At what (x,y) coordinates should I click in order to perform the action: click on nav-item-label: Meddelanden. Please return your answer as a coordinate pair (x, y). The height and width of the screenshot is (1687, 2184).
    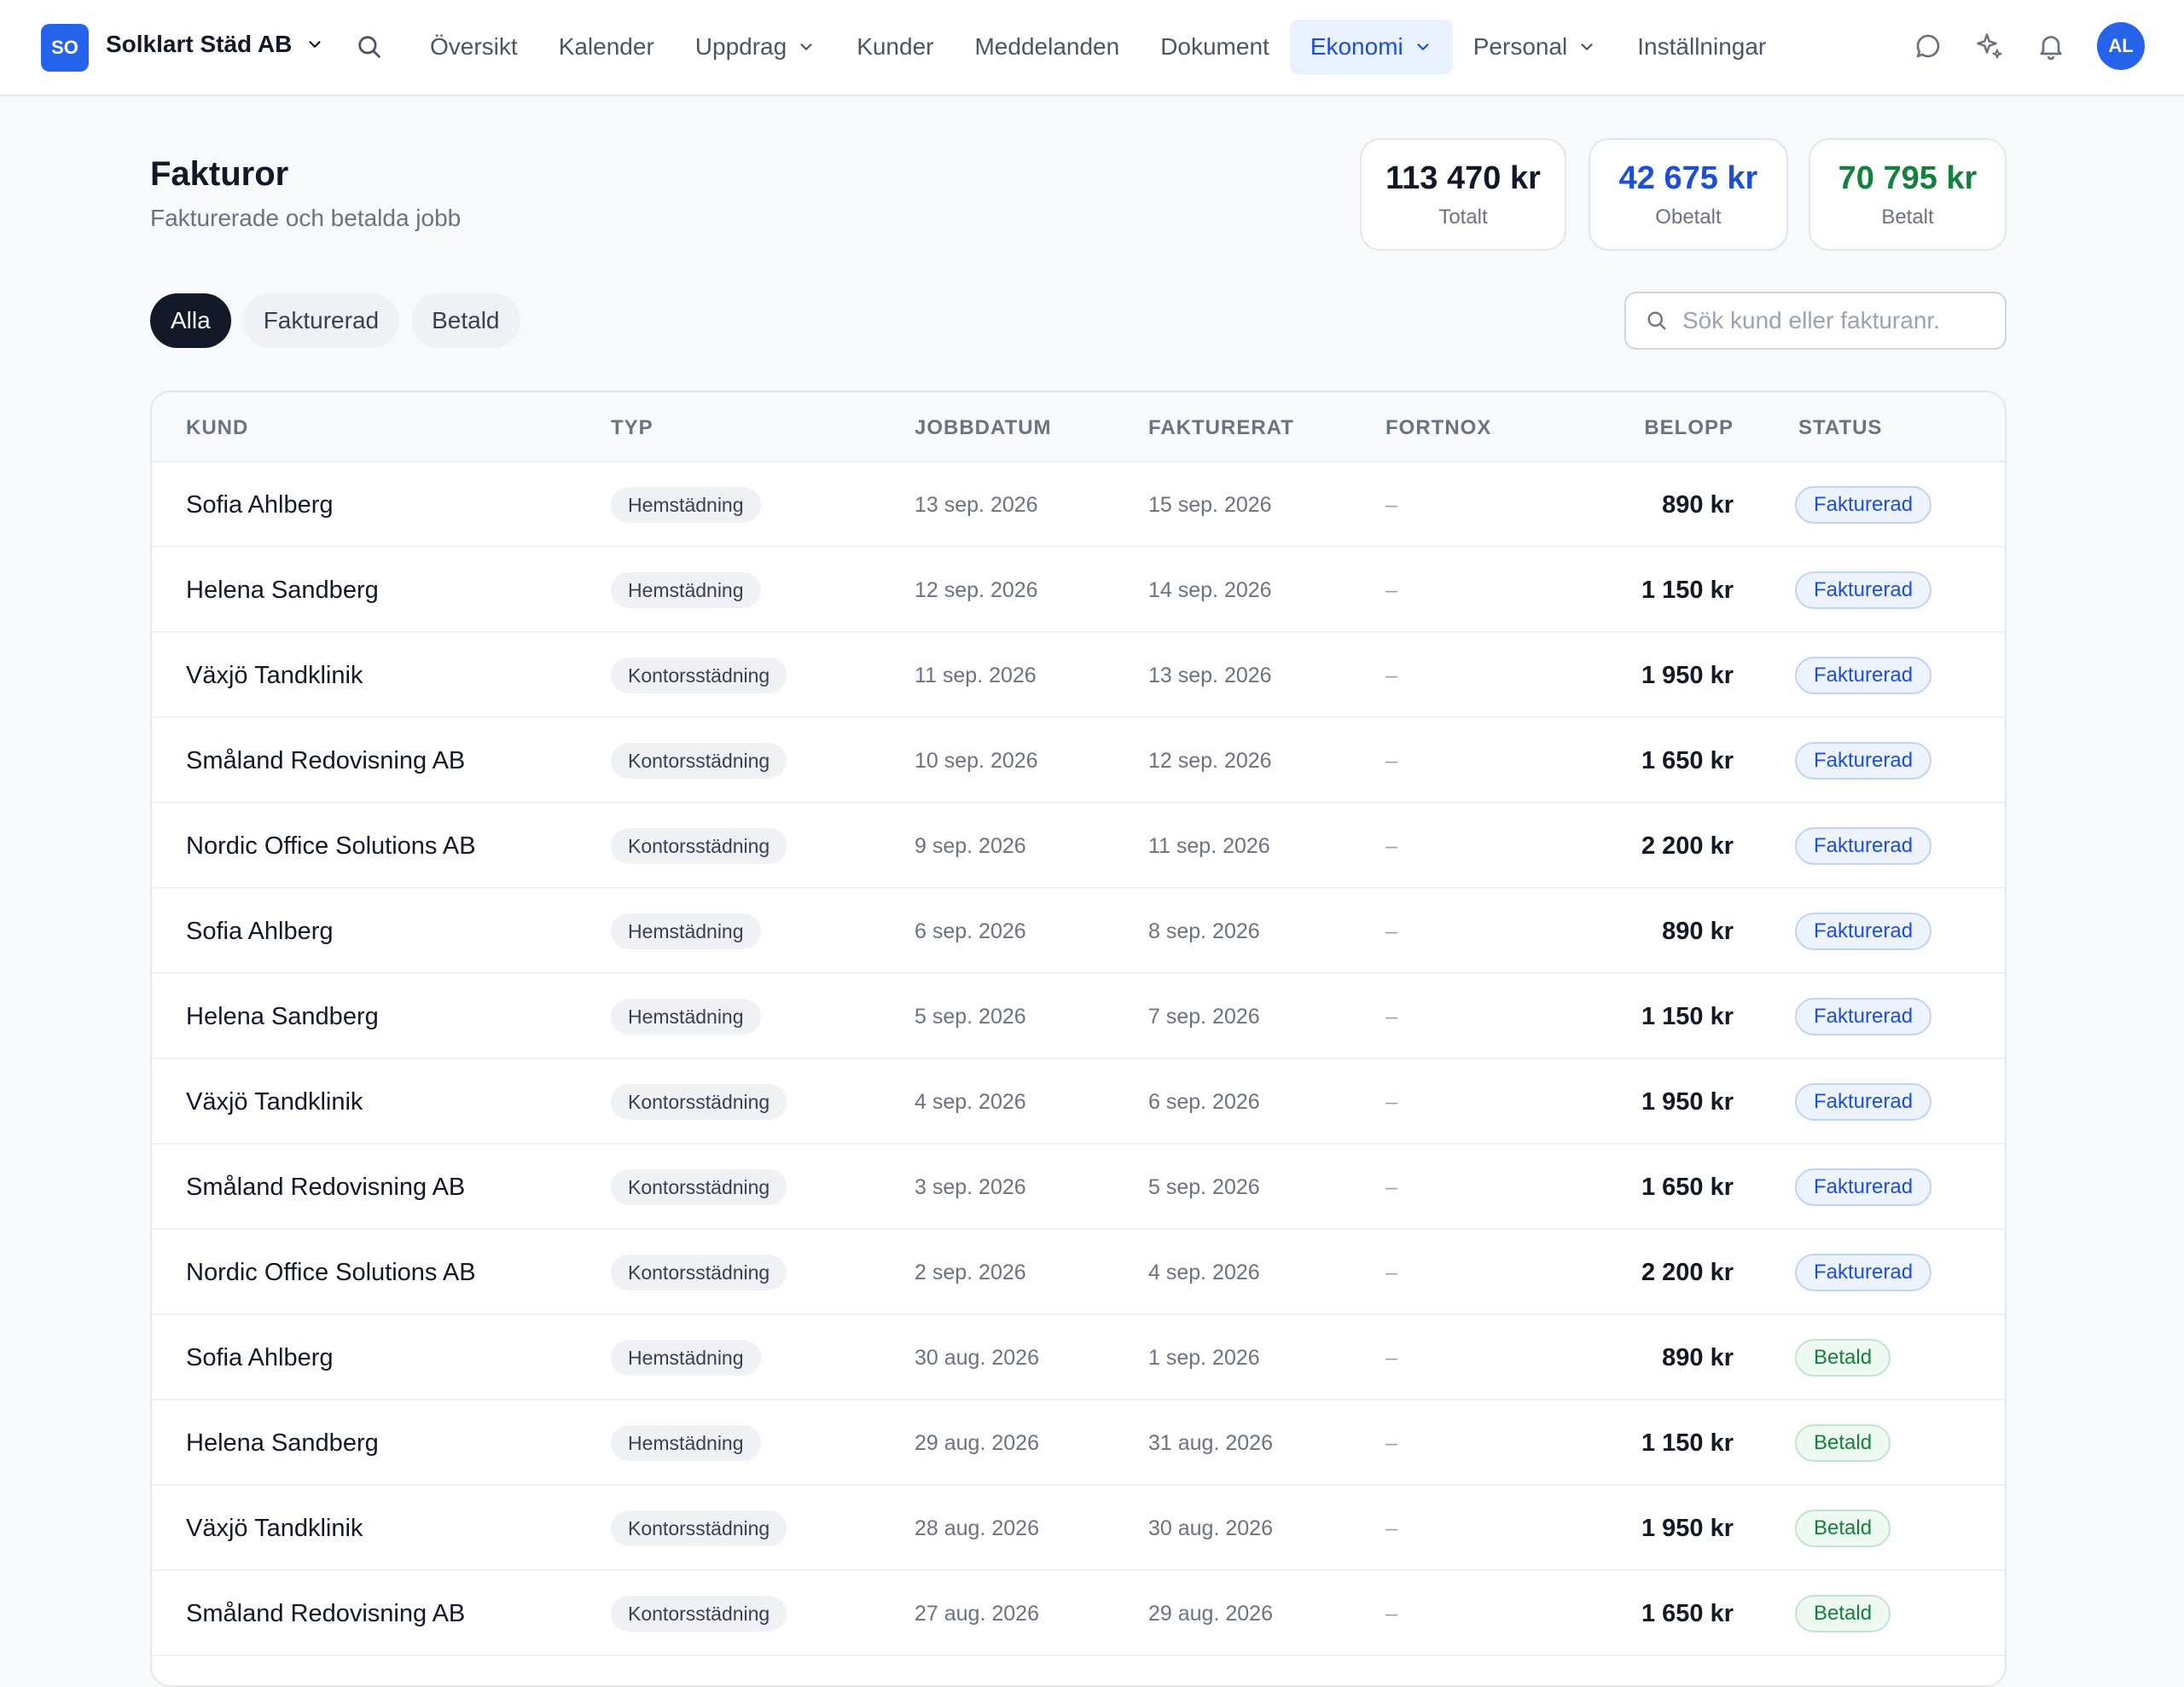
    Looking at the image, I should click on (1047, 46).